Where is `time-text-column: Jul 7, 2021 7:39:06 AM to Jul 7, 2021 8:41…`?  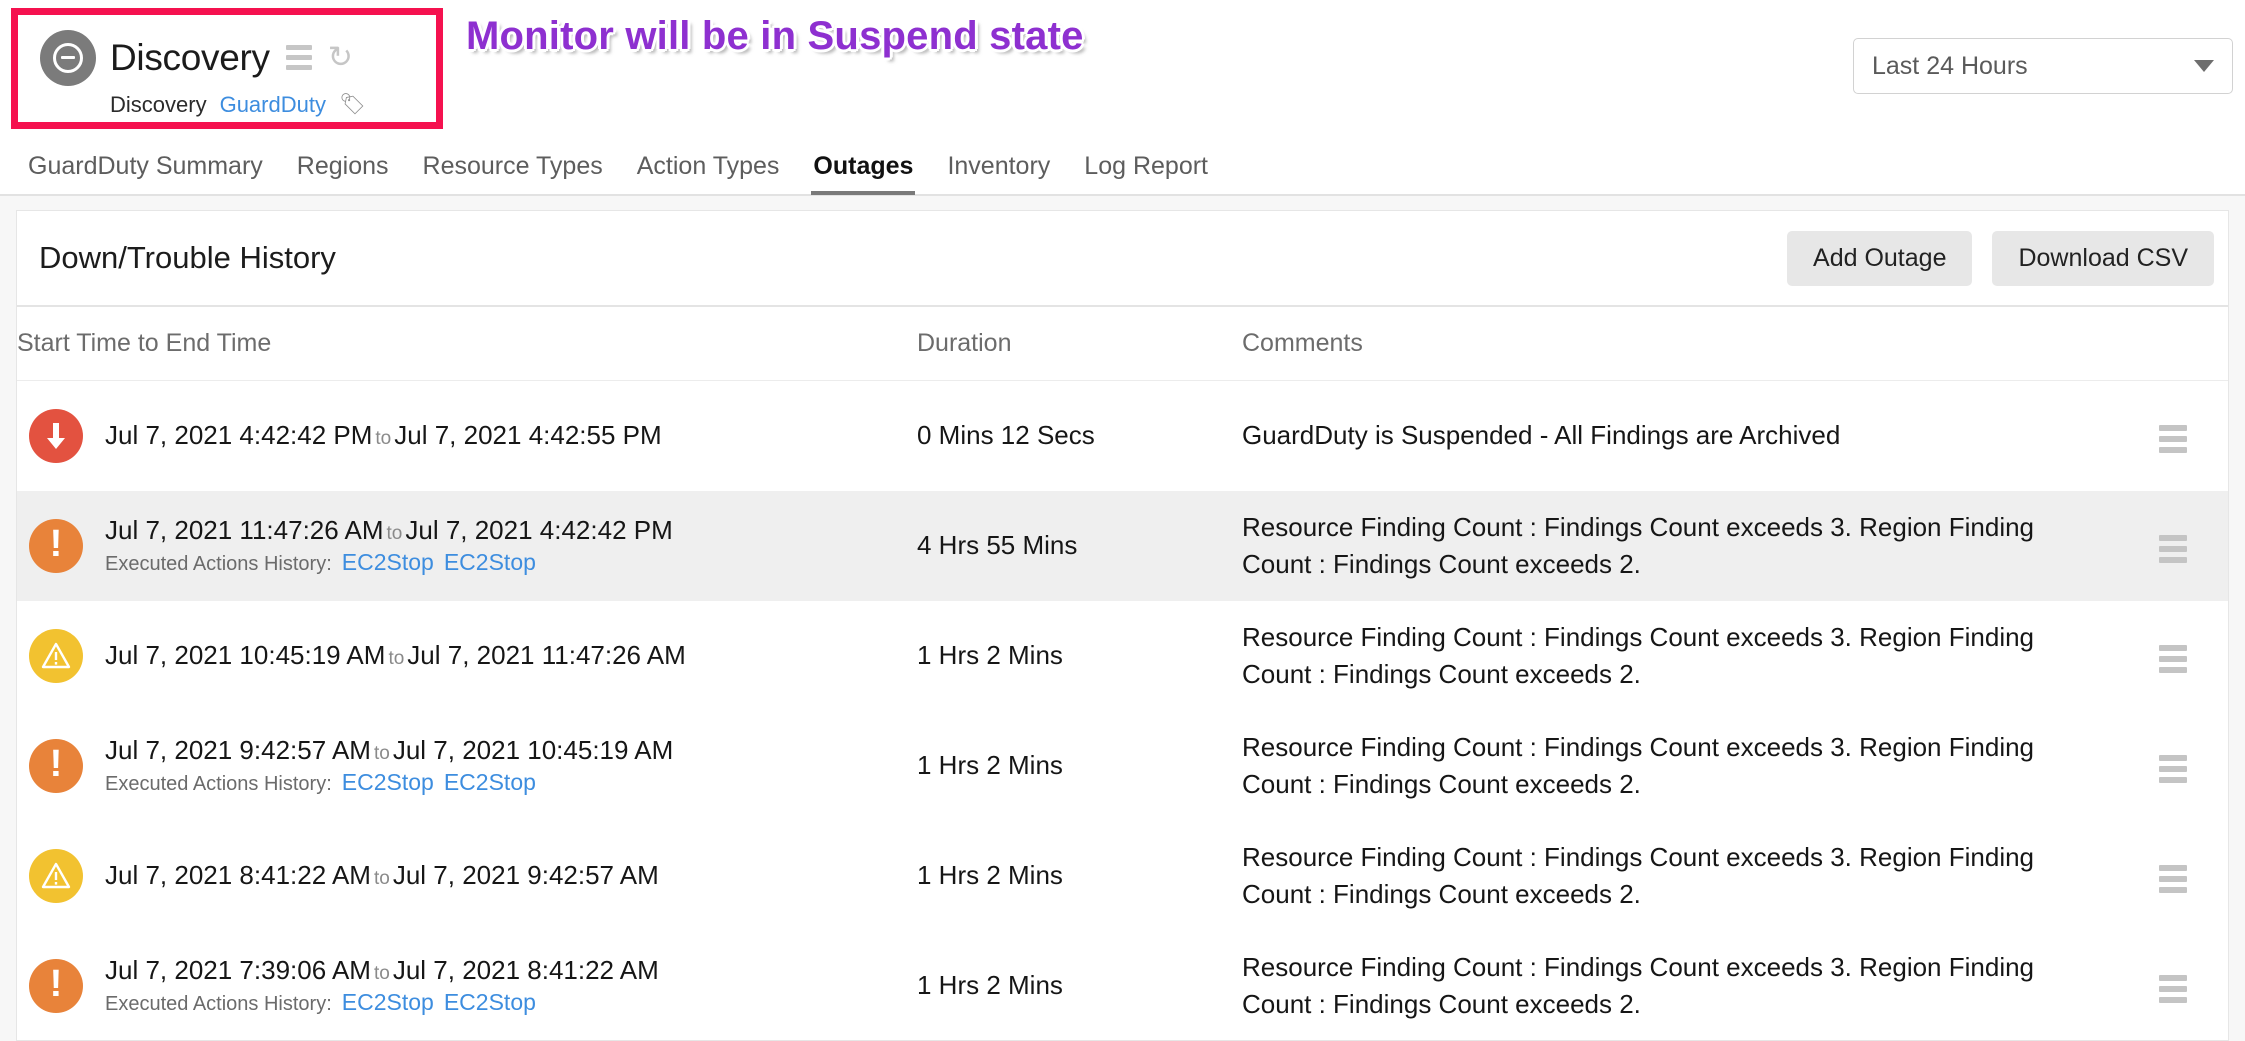 time-text-column: Jul 7, 2021 7:39:06 AM to Jul 7, 2021 8:41… is located at coordinates (382, 985).